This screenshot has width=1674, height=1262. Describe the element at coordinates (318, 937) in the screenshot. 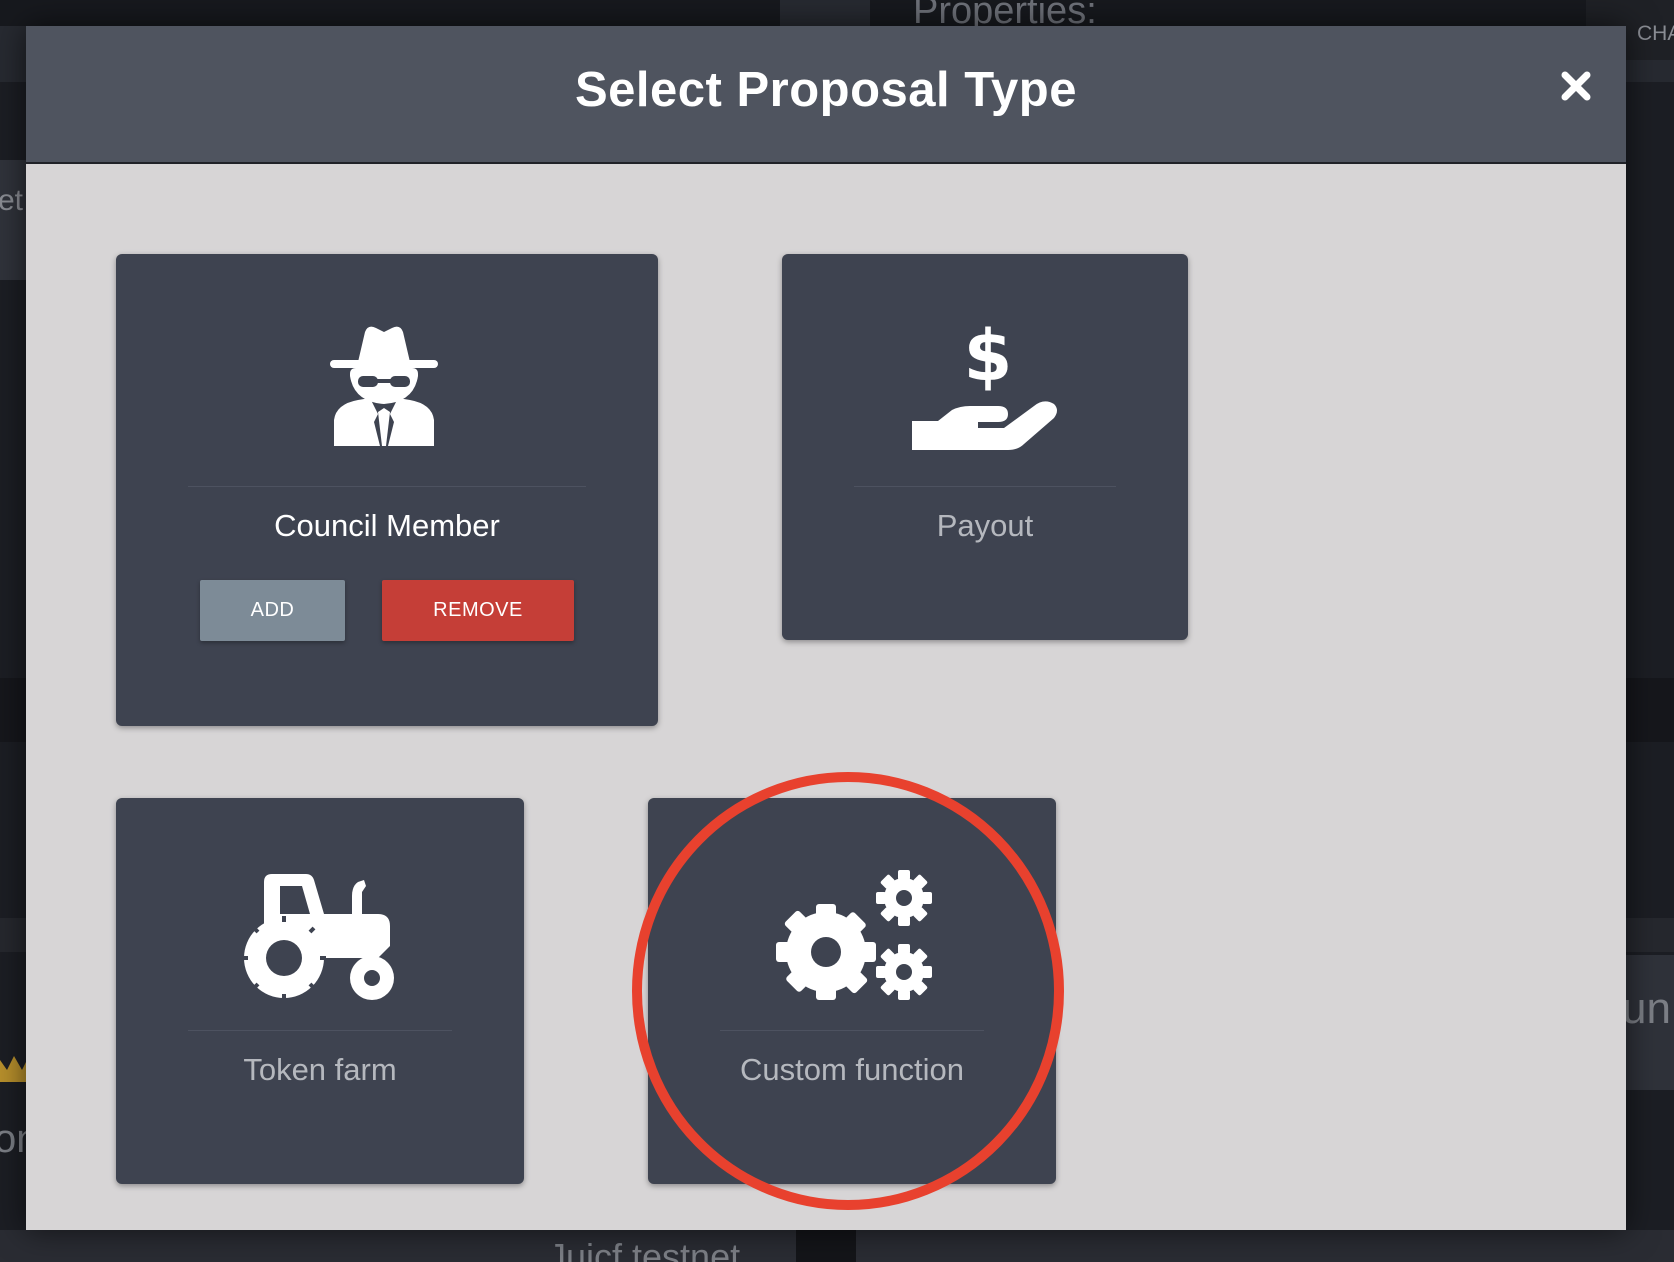

I see `tractor-icon` at that location.